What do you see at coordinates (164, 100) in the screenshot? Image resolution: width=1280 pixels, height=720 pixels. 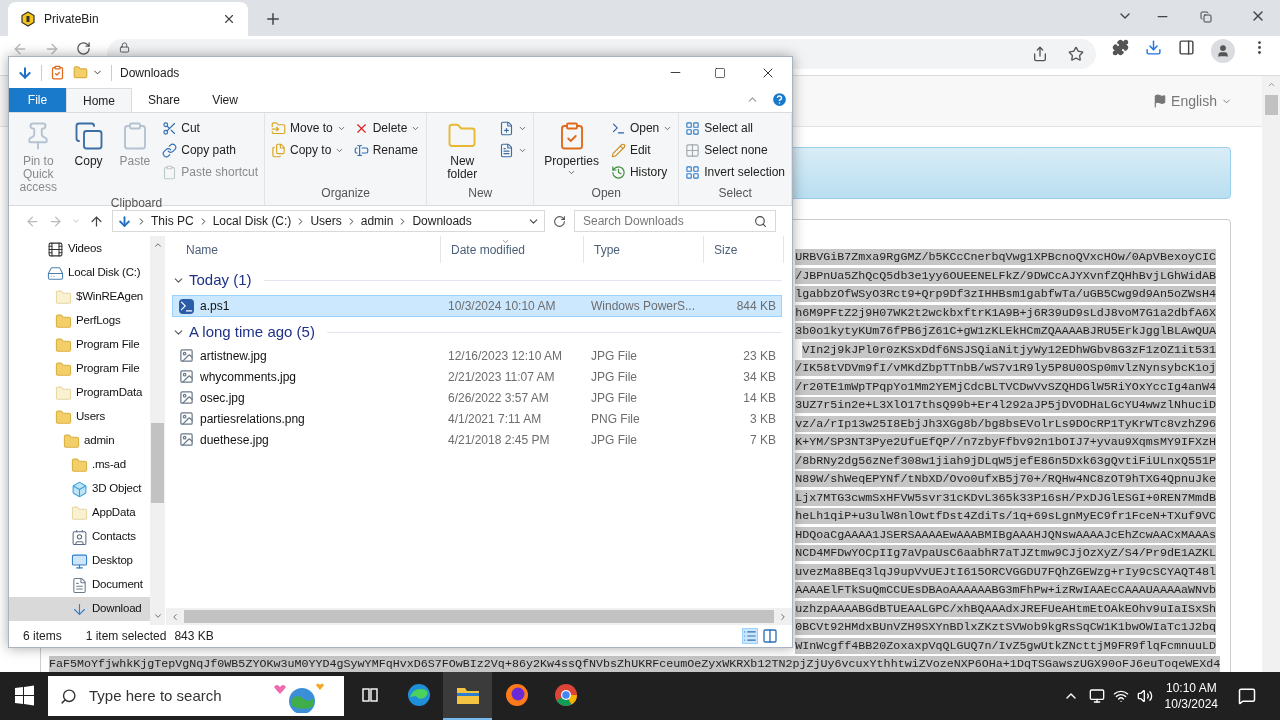 I see `ribbon-tab: Share` at bounding box center [164, 100].